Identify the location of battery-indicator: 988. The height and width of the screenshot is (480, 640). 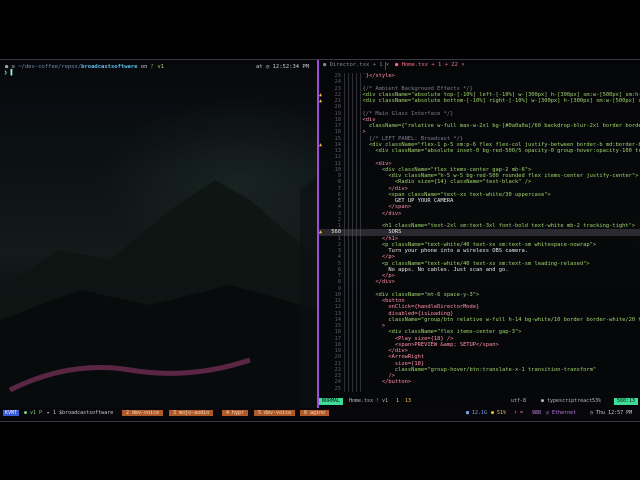
(537, 413).